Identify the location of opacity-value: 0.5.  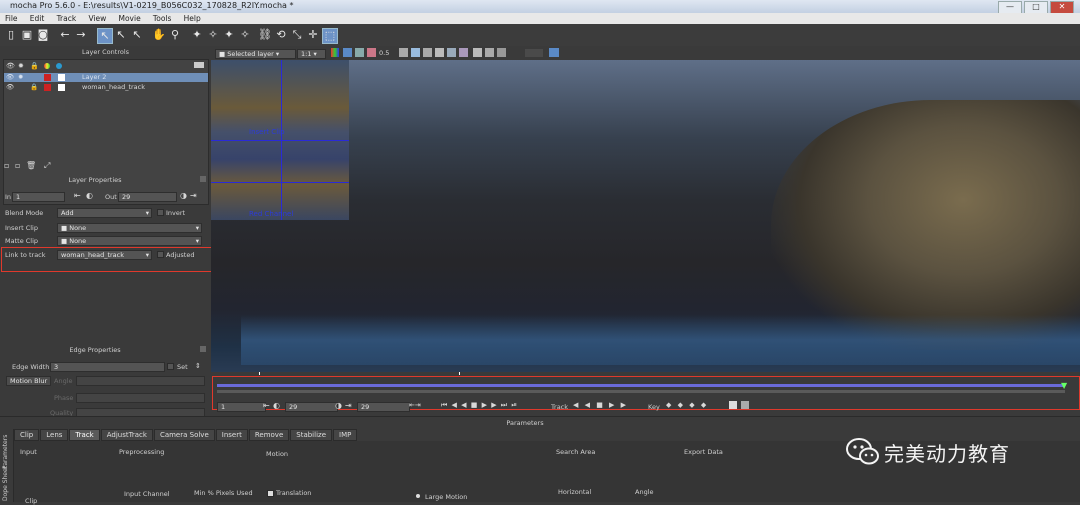
(384, 53).